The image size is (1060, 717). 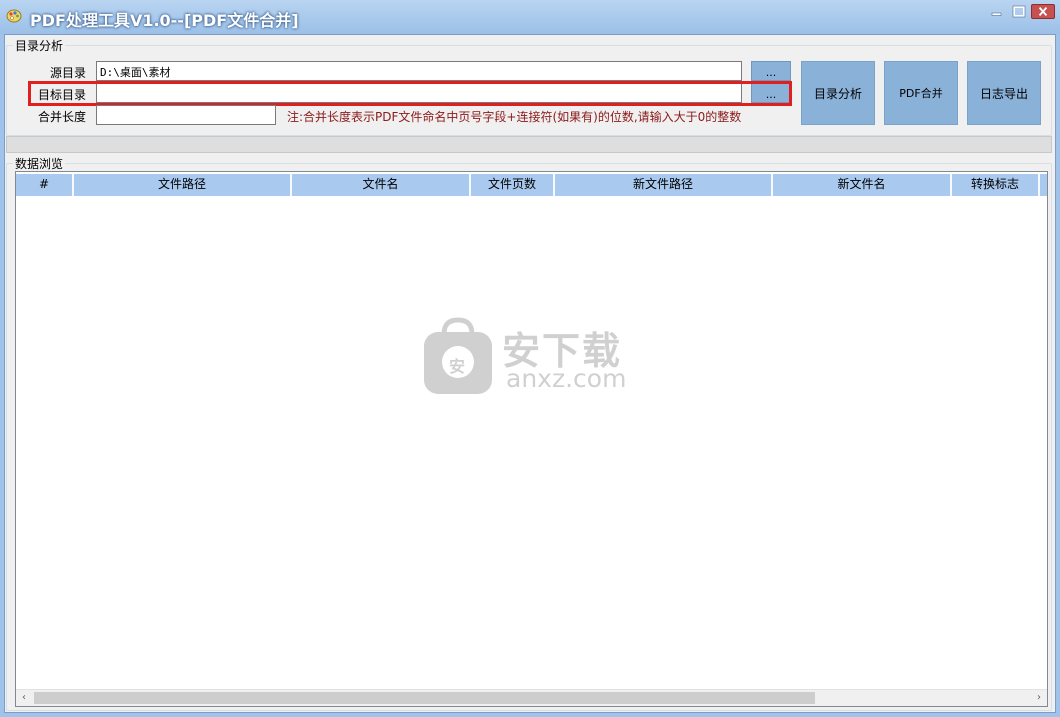 I want to click on pdf-merge-button: PDF合并, so click(x=921, y=93).